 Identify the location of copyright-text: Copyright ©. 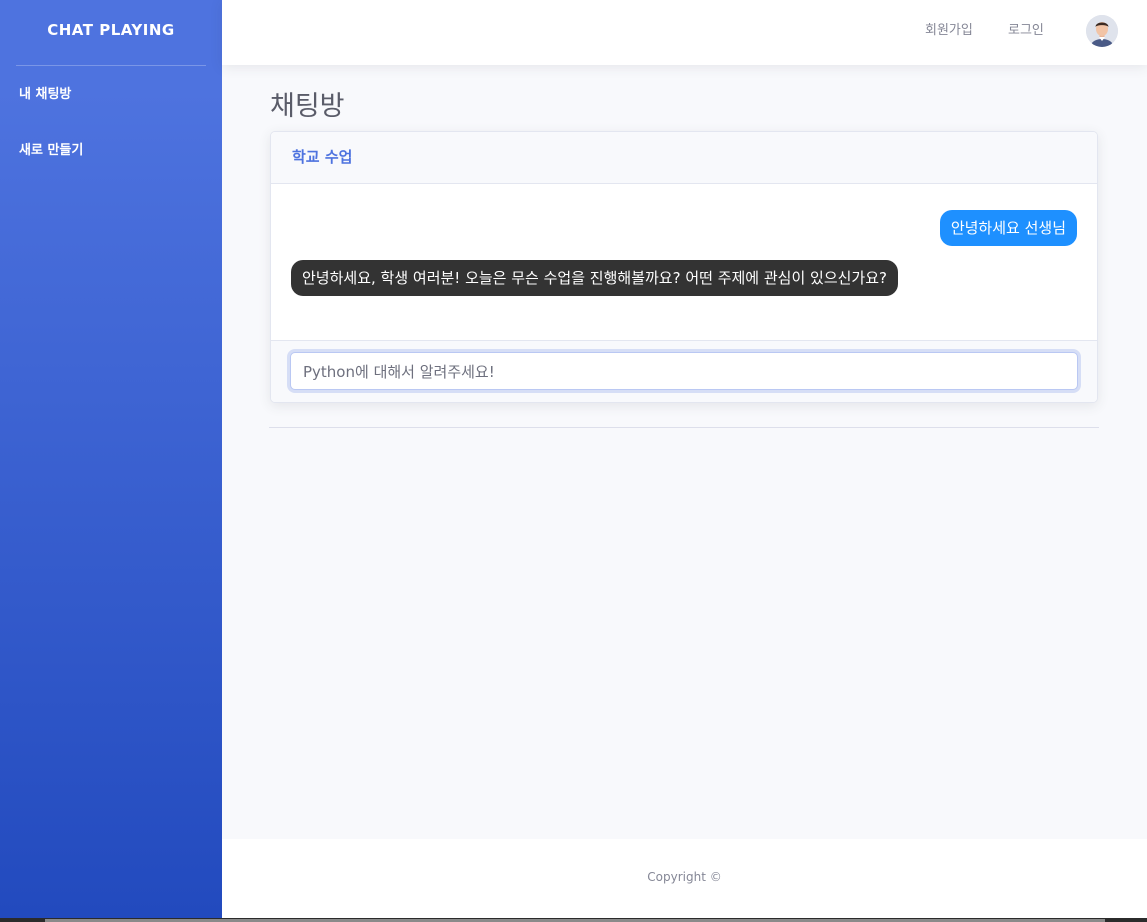
(684, 877).